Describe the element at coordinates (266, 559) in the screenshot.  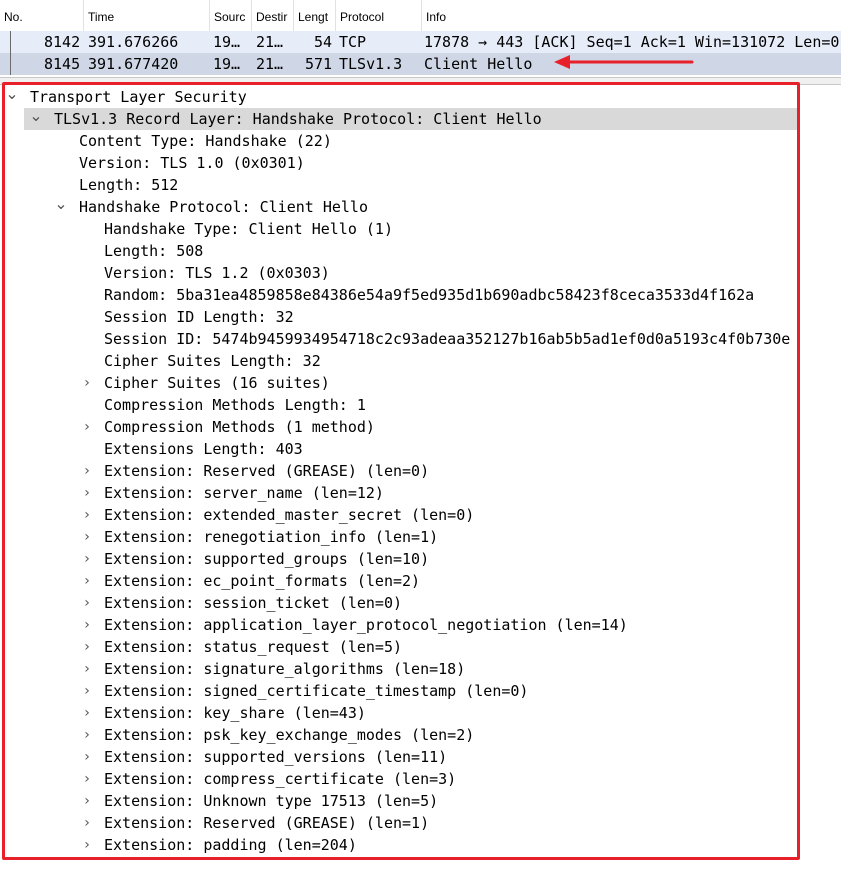
I see `detail-tree-item: Extension: supported_groups (len=10)` at that location.